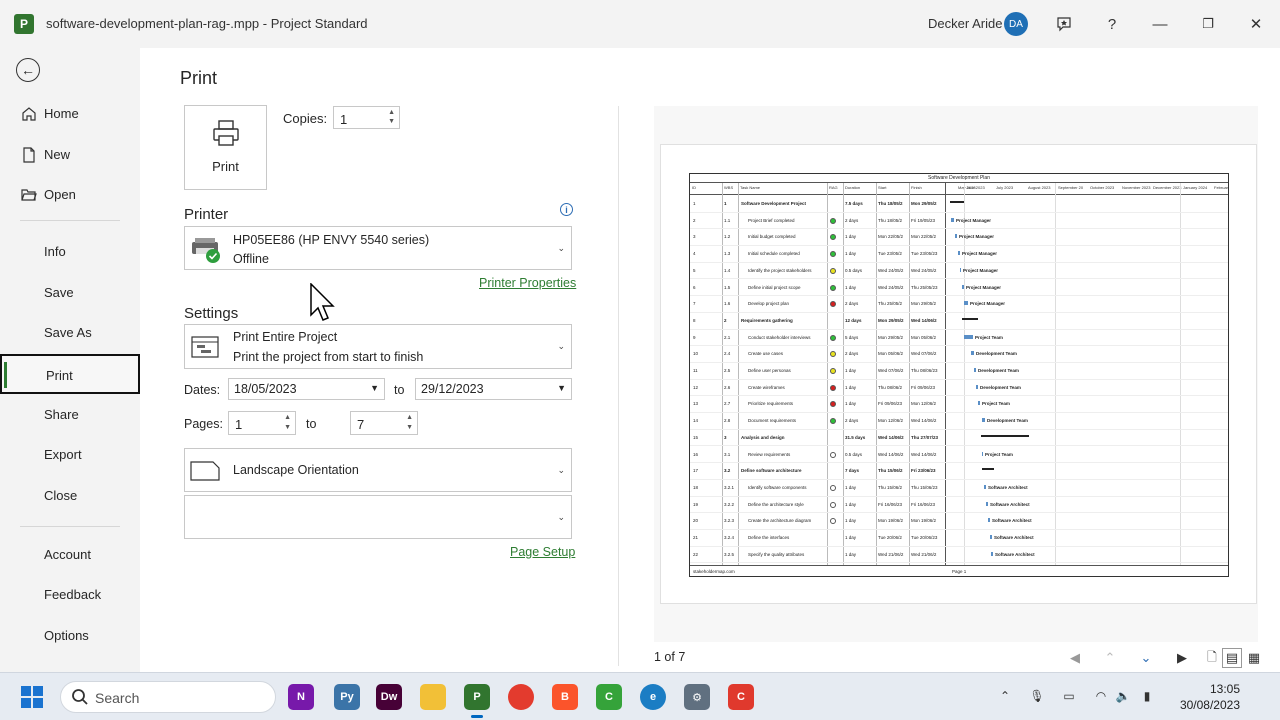  What do you see at coordinates (378, 470) in the screenshot?
I see `orientation-dropdown: Landscape Orientation ⌄` at bounding box center [378, 470].